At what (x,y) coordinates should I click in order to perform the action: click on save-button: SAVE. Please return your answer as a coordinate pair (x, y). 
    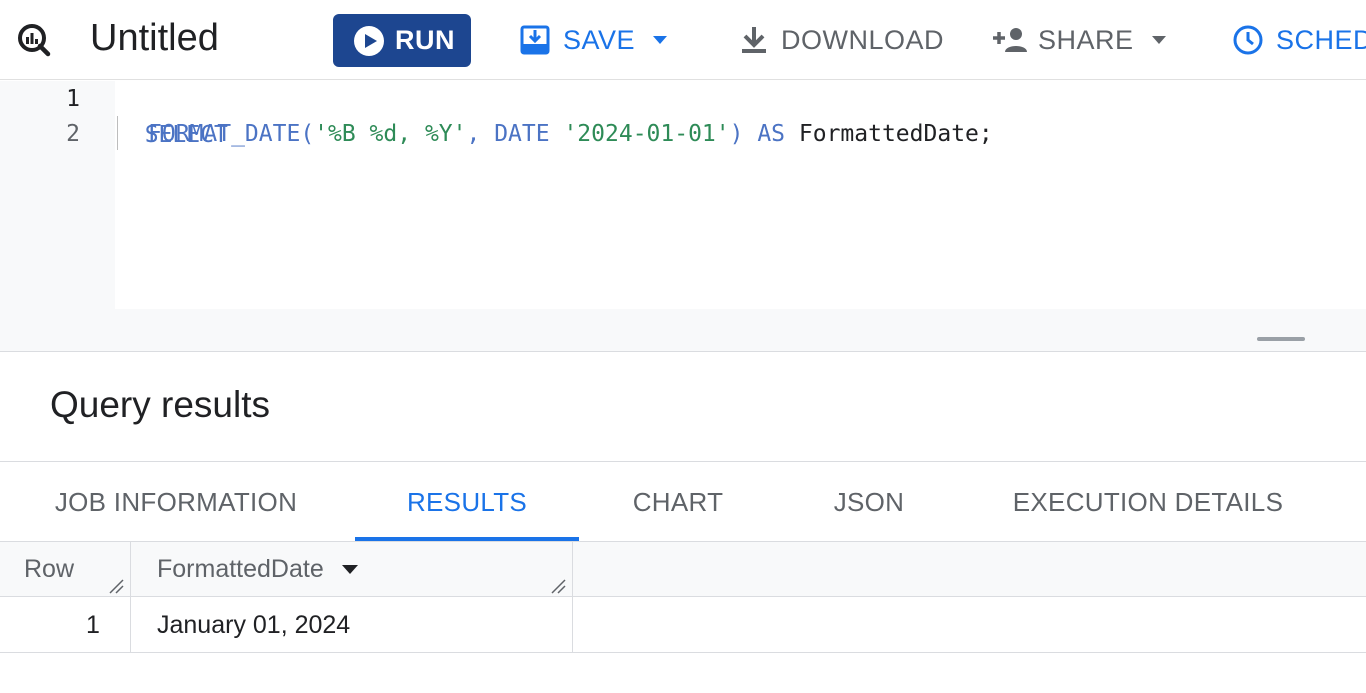
    Looking at the image, I should click on (593, 40).